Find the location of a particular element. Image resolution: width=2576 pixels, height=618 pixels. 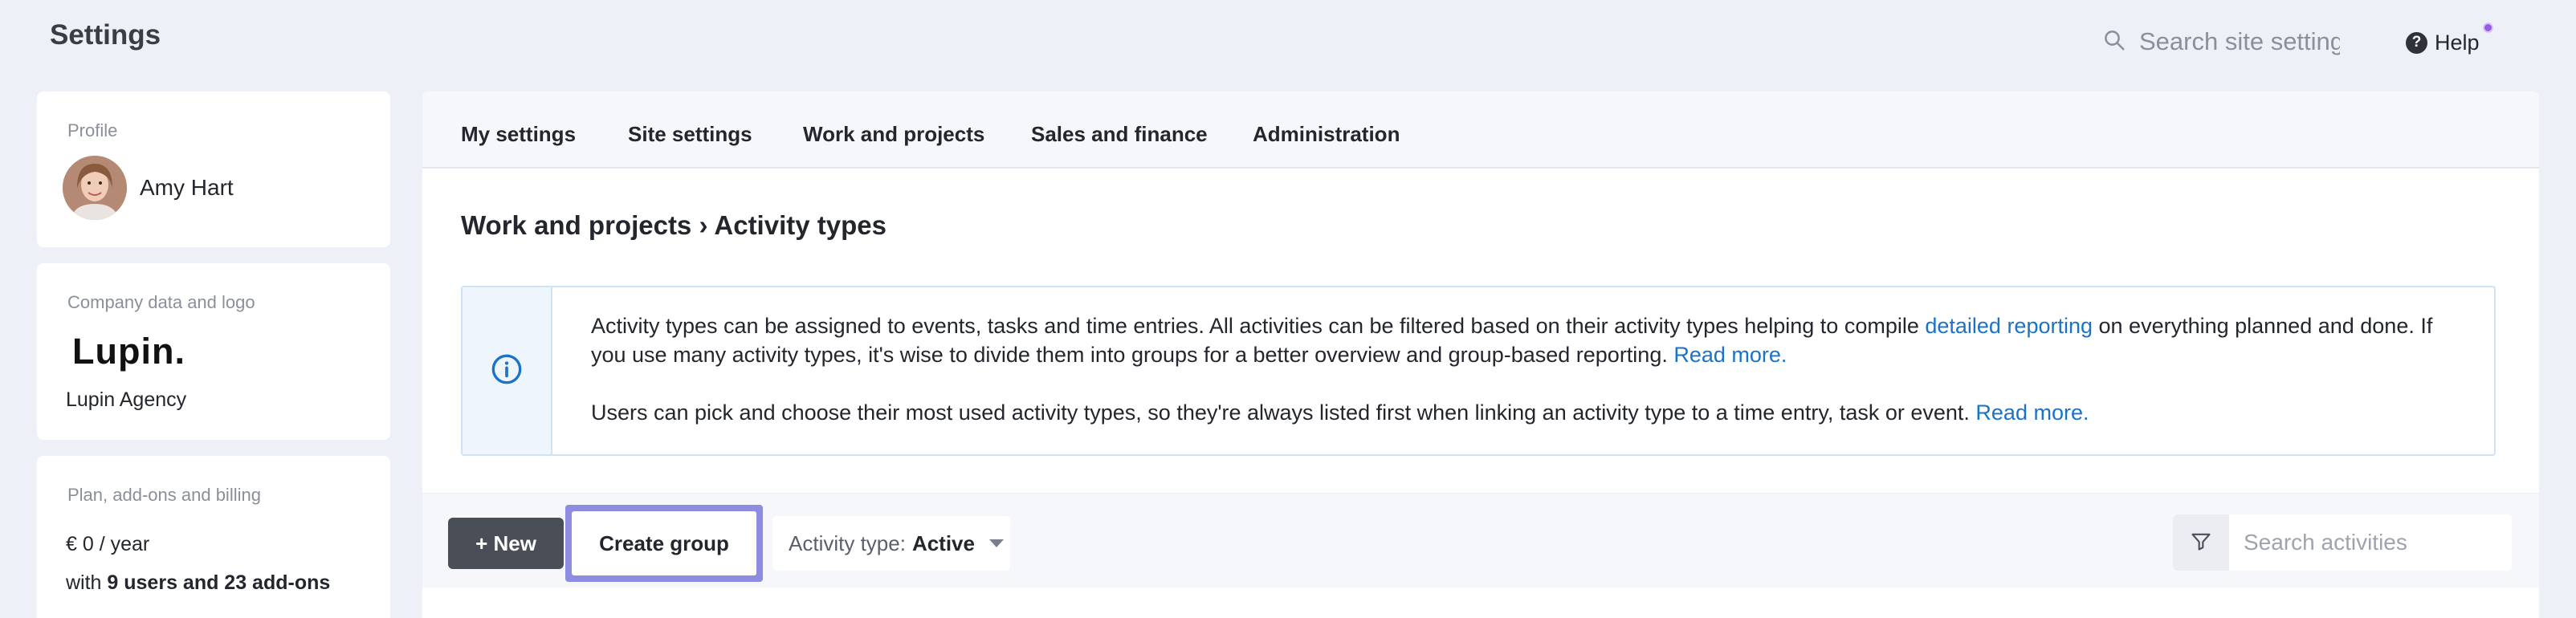

profile-card: Profile Amy Hart is located at coordinates (213, 169).